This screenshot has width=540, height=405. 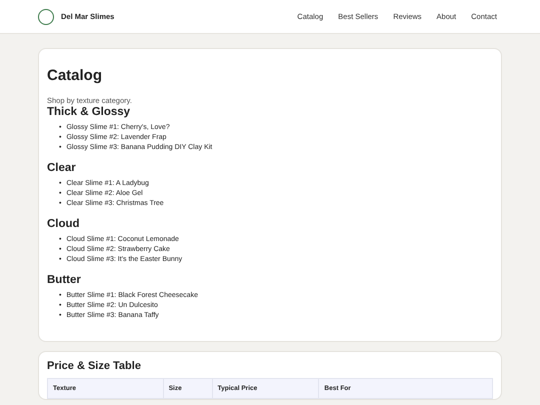 I want to click on logo-icon, so click(x=46, y=16).